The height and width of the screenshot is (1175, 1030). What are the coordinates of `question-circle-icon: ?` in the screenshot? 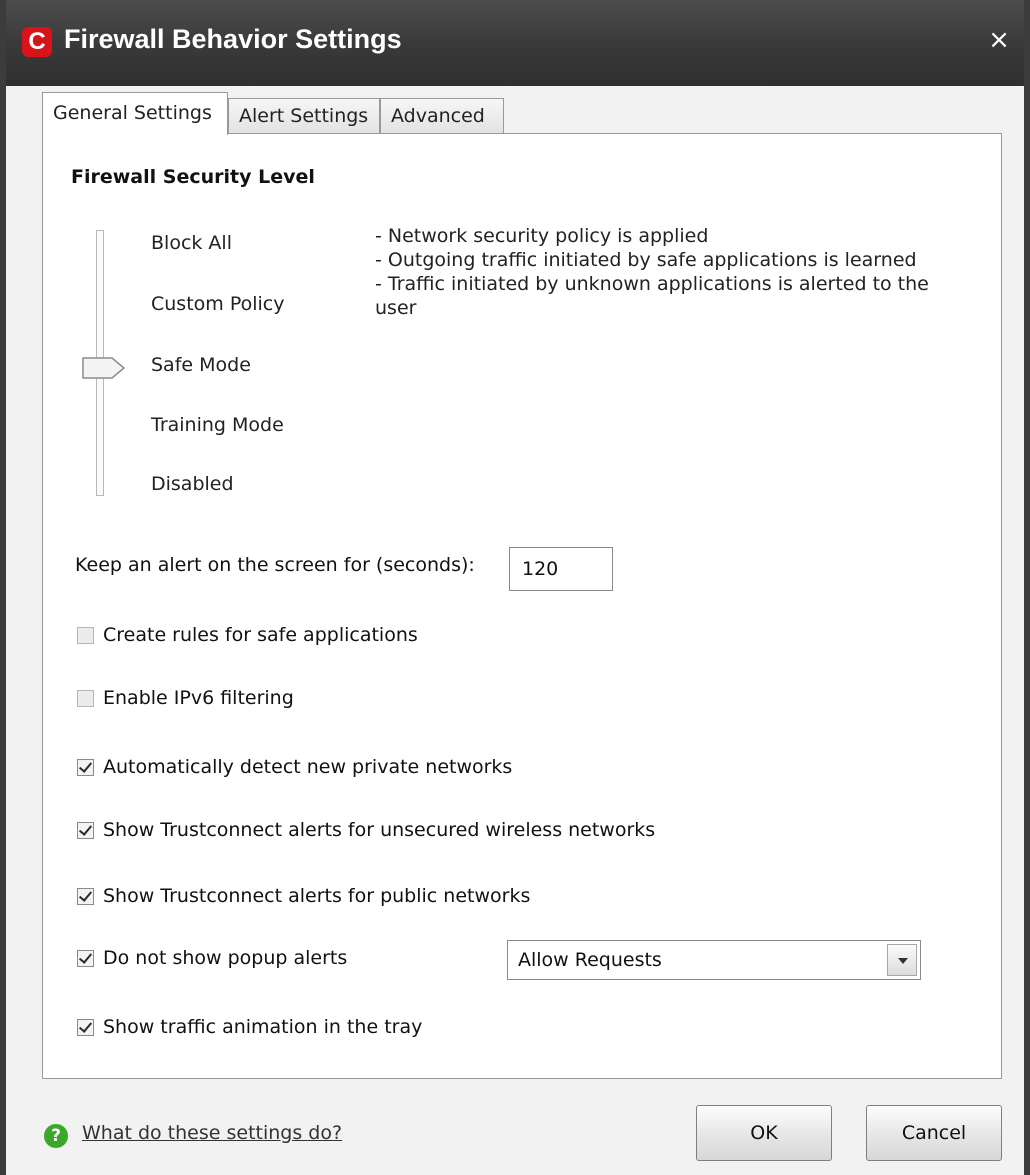 It's located at (56, 1136).